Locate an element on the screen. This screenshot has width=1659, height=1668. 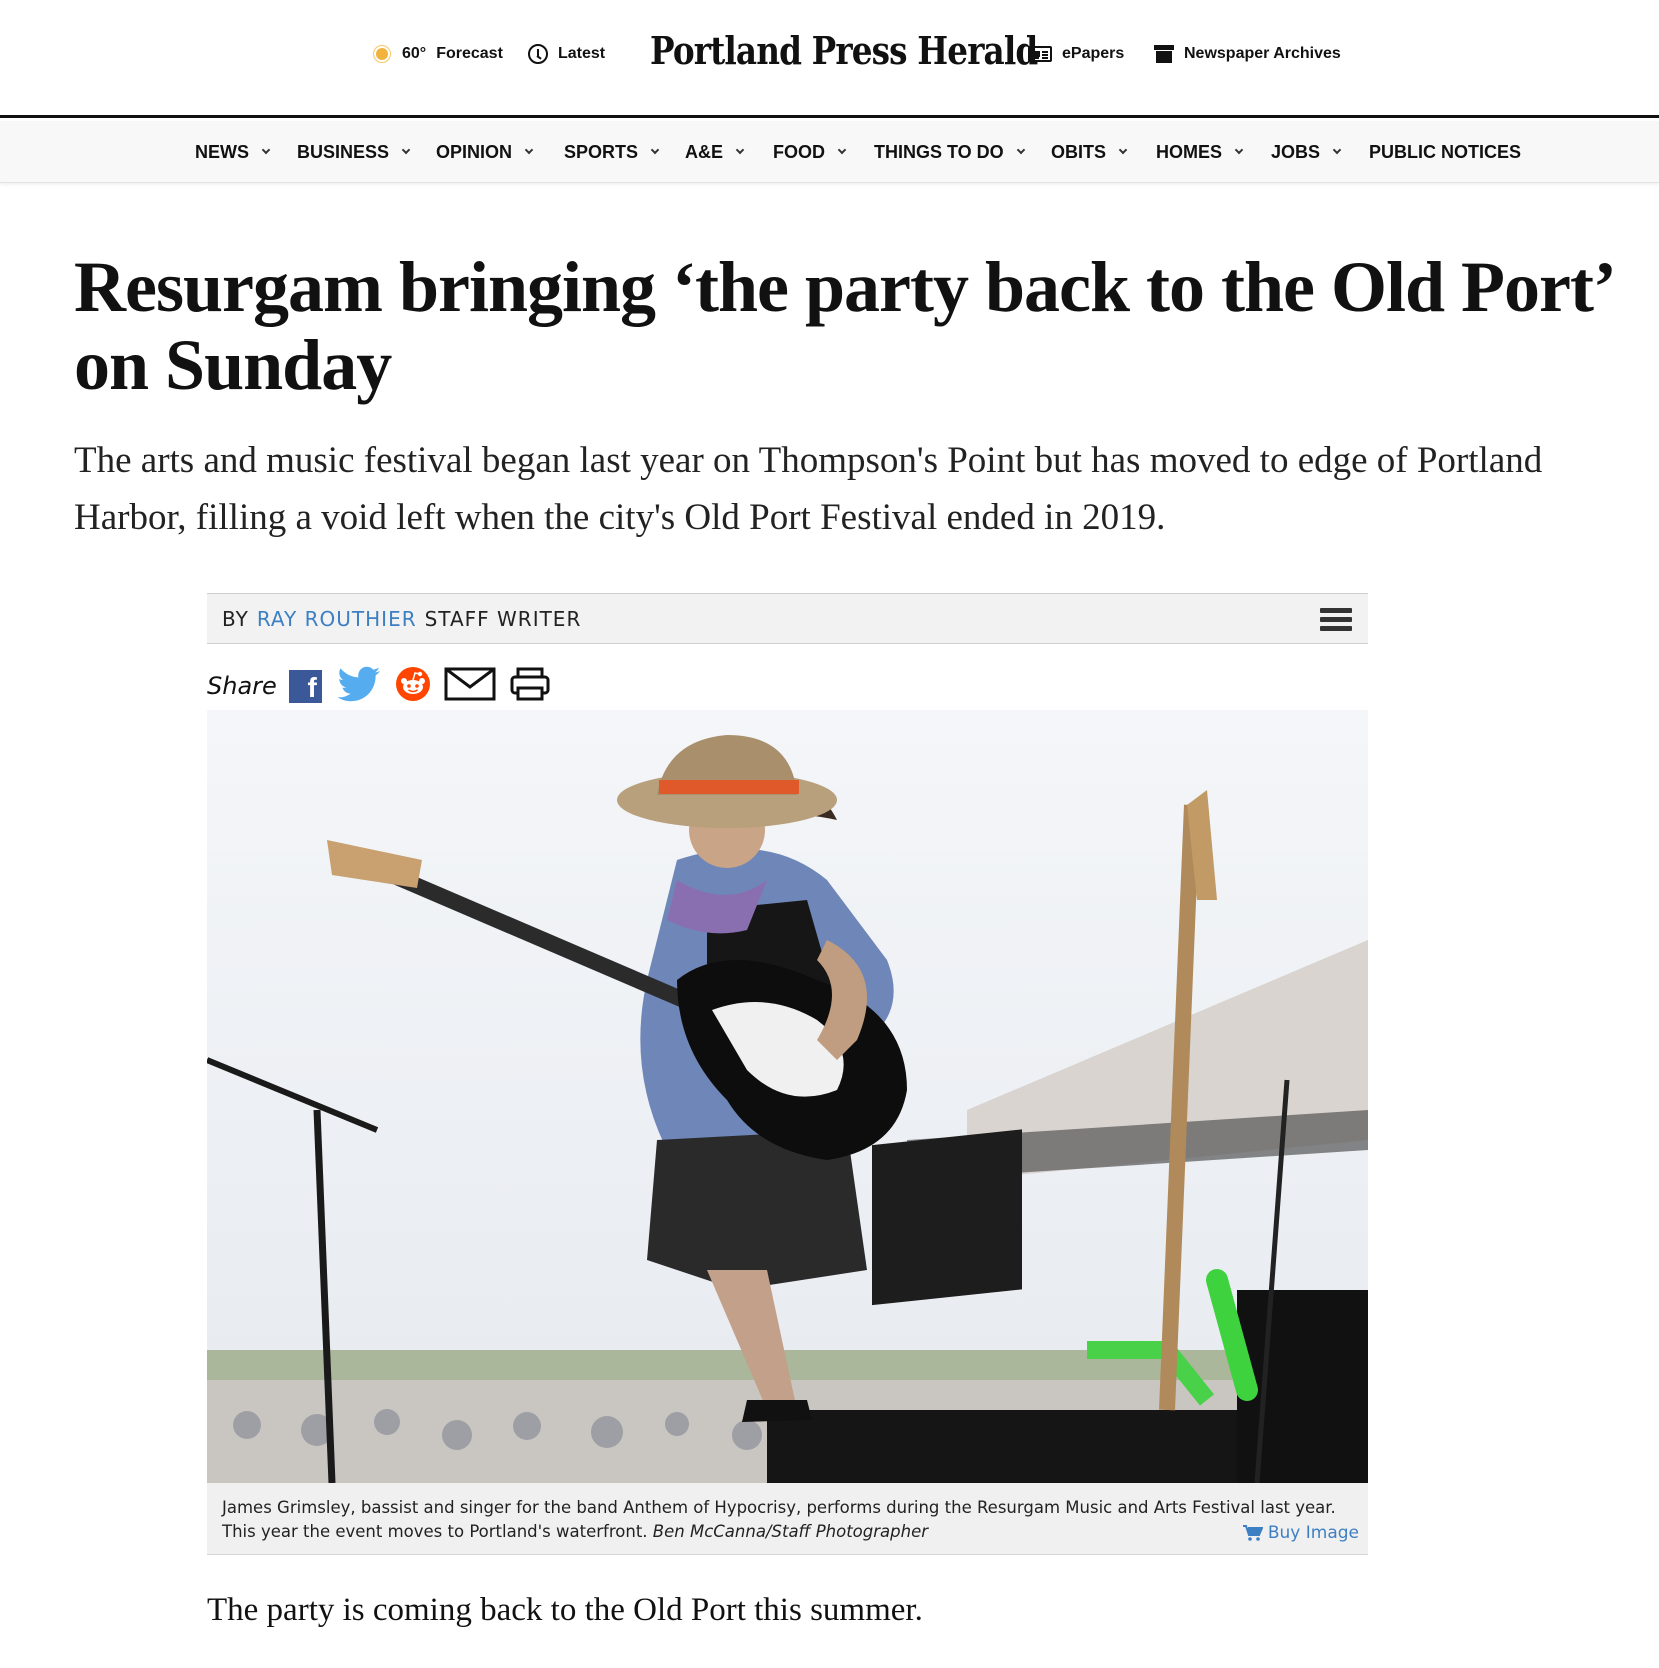
epapers-label: ePapers is located at coordinates (1093, 53).